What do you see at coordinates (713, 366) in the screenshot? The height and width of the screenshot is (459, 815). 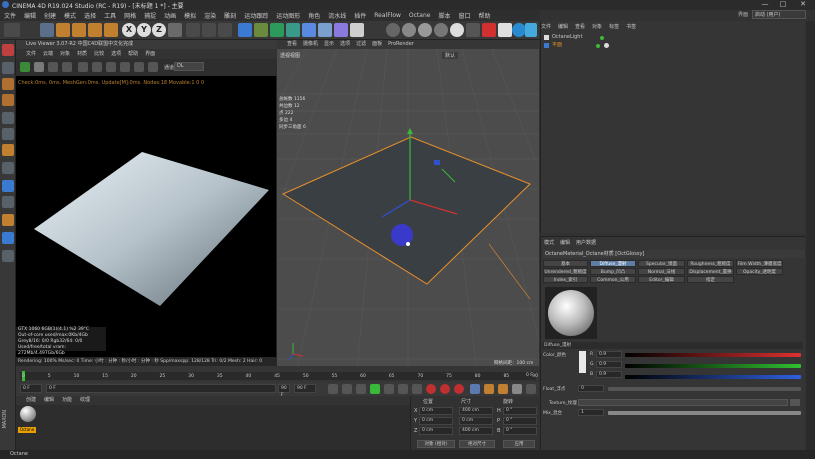 I see `green-slider` at bounding box center [713, 366].